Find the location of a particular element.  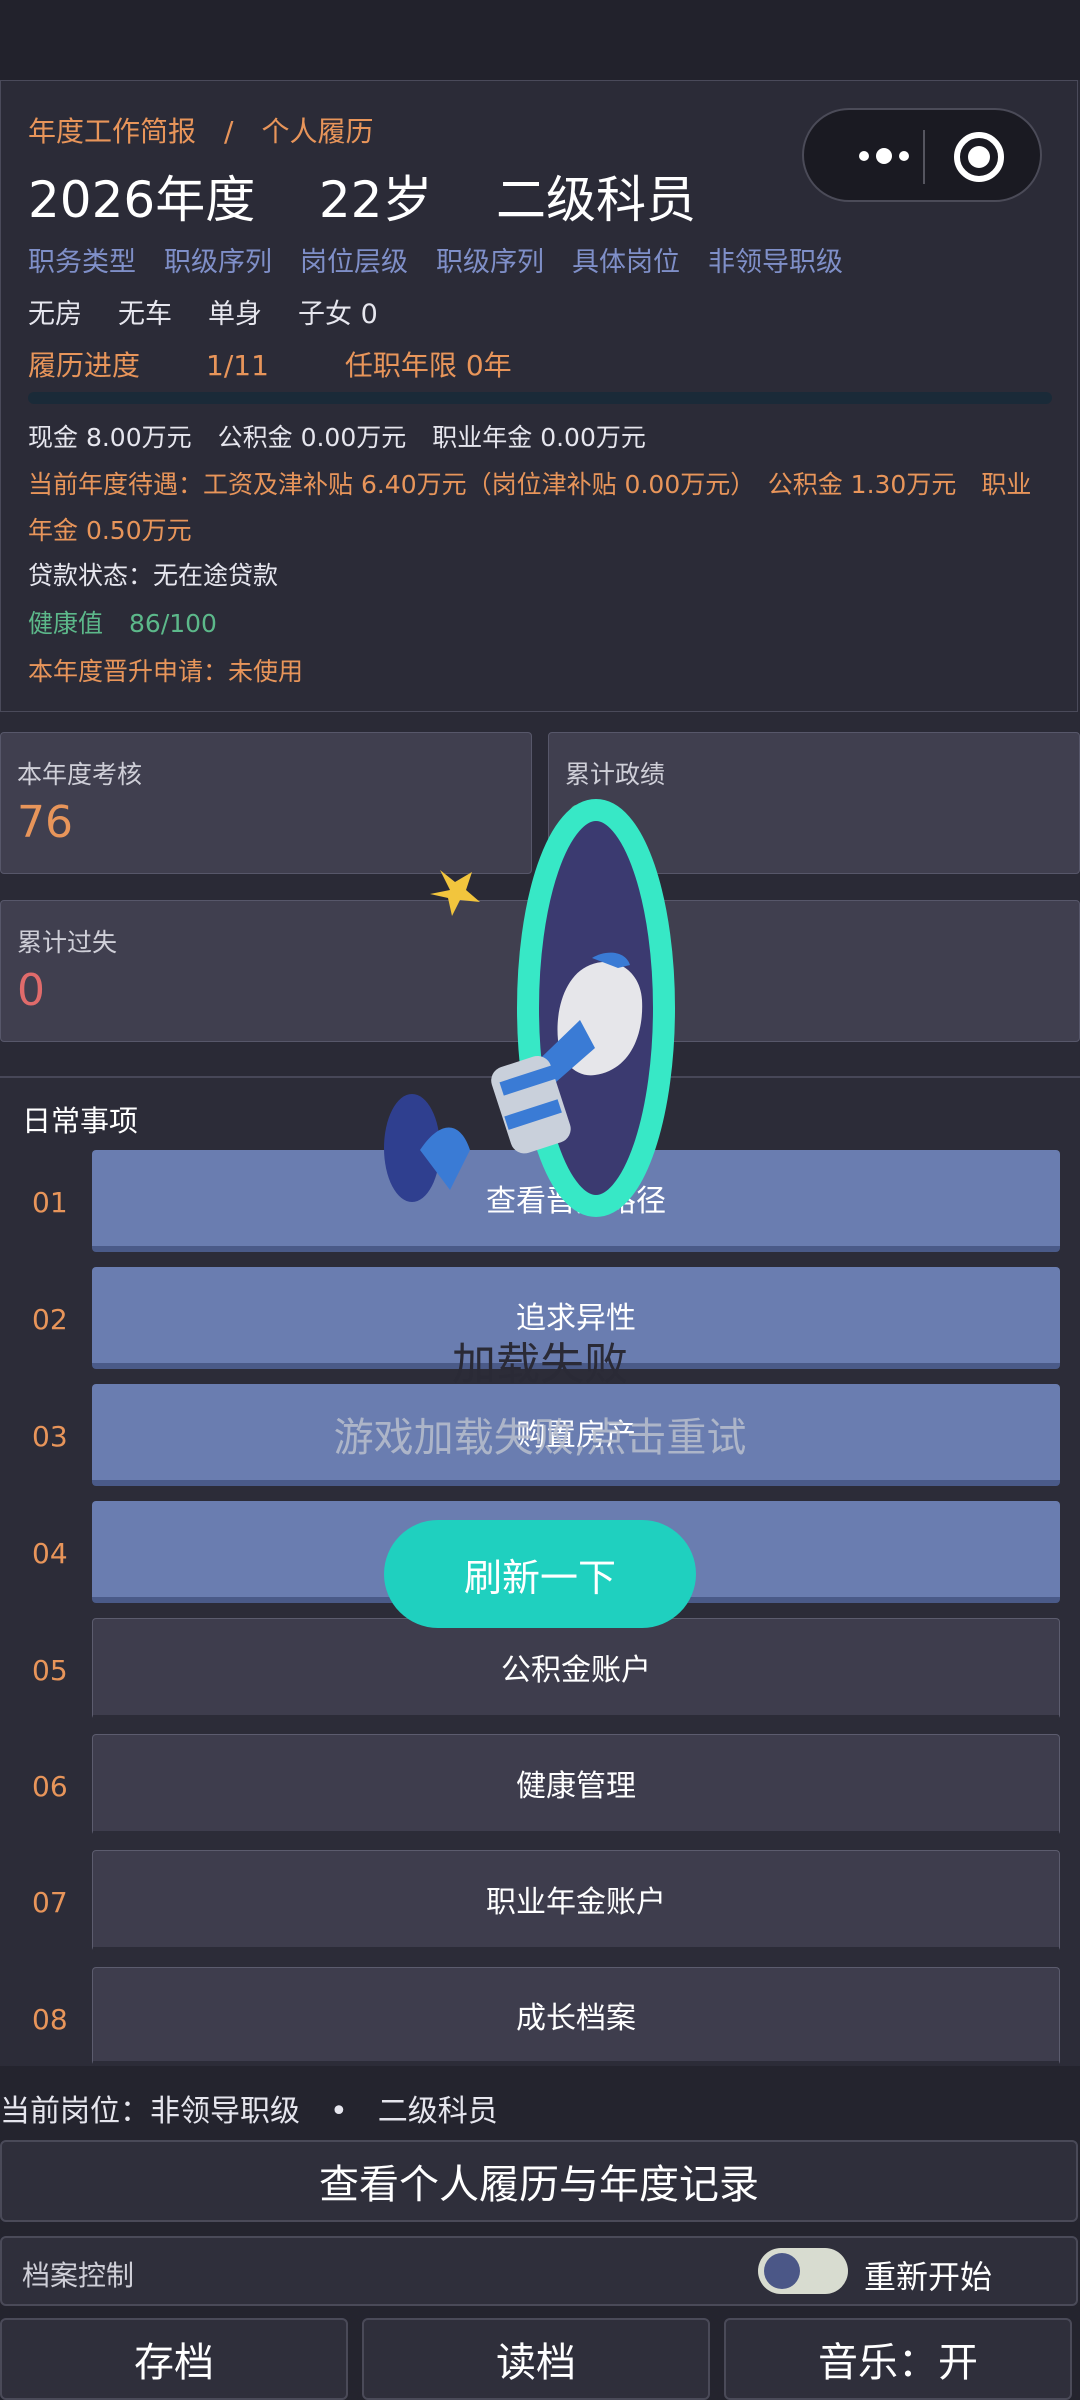

progress-value: 1/11 is located at coordinates (237, 365).